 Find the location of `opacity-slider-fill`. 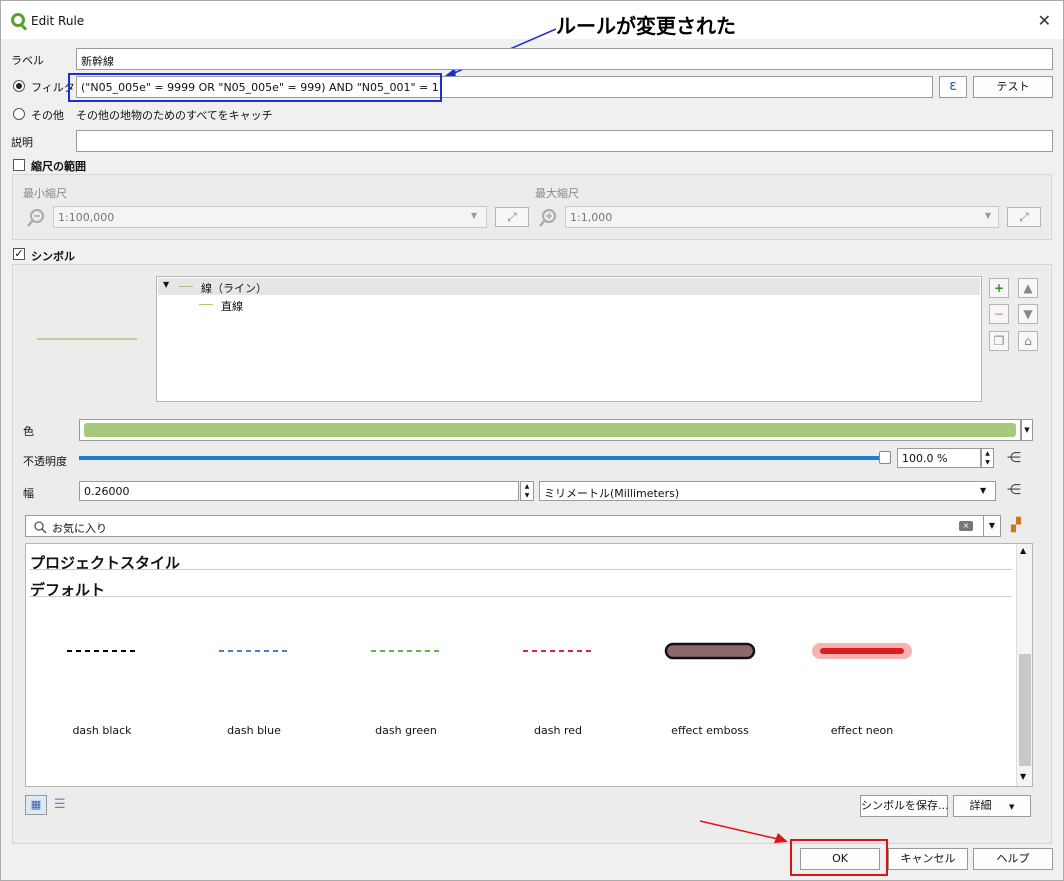

opacity-slider-fill is located at coordinates (482, 458).